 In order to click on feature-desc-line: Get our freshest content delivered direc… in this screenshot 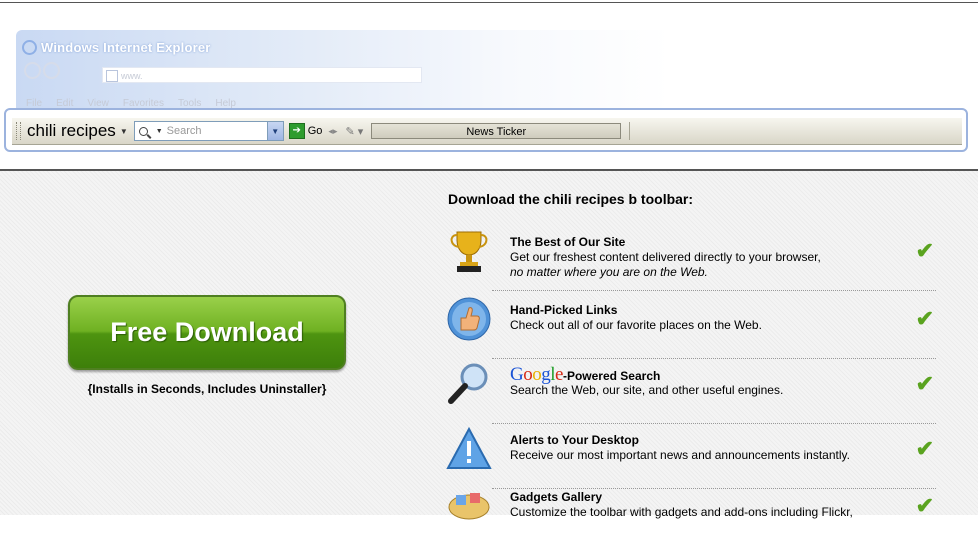, I will do `click(665, 257)`.